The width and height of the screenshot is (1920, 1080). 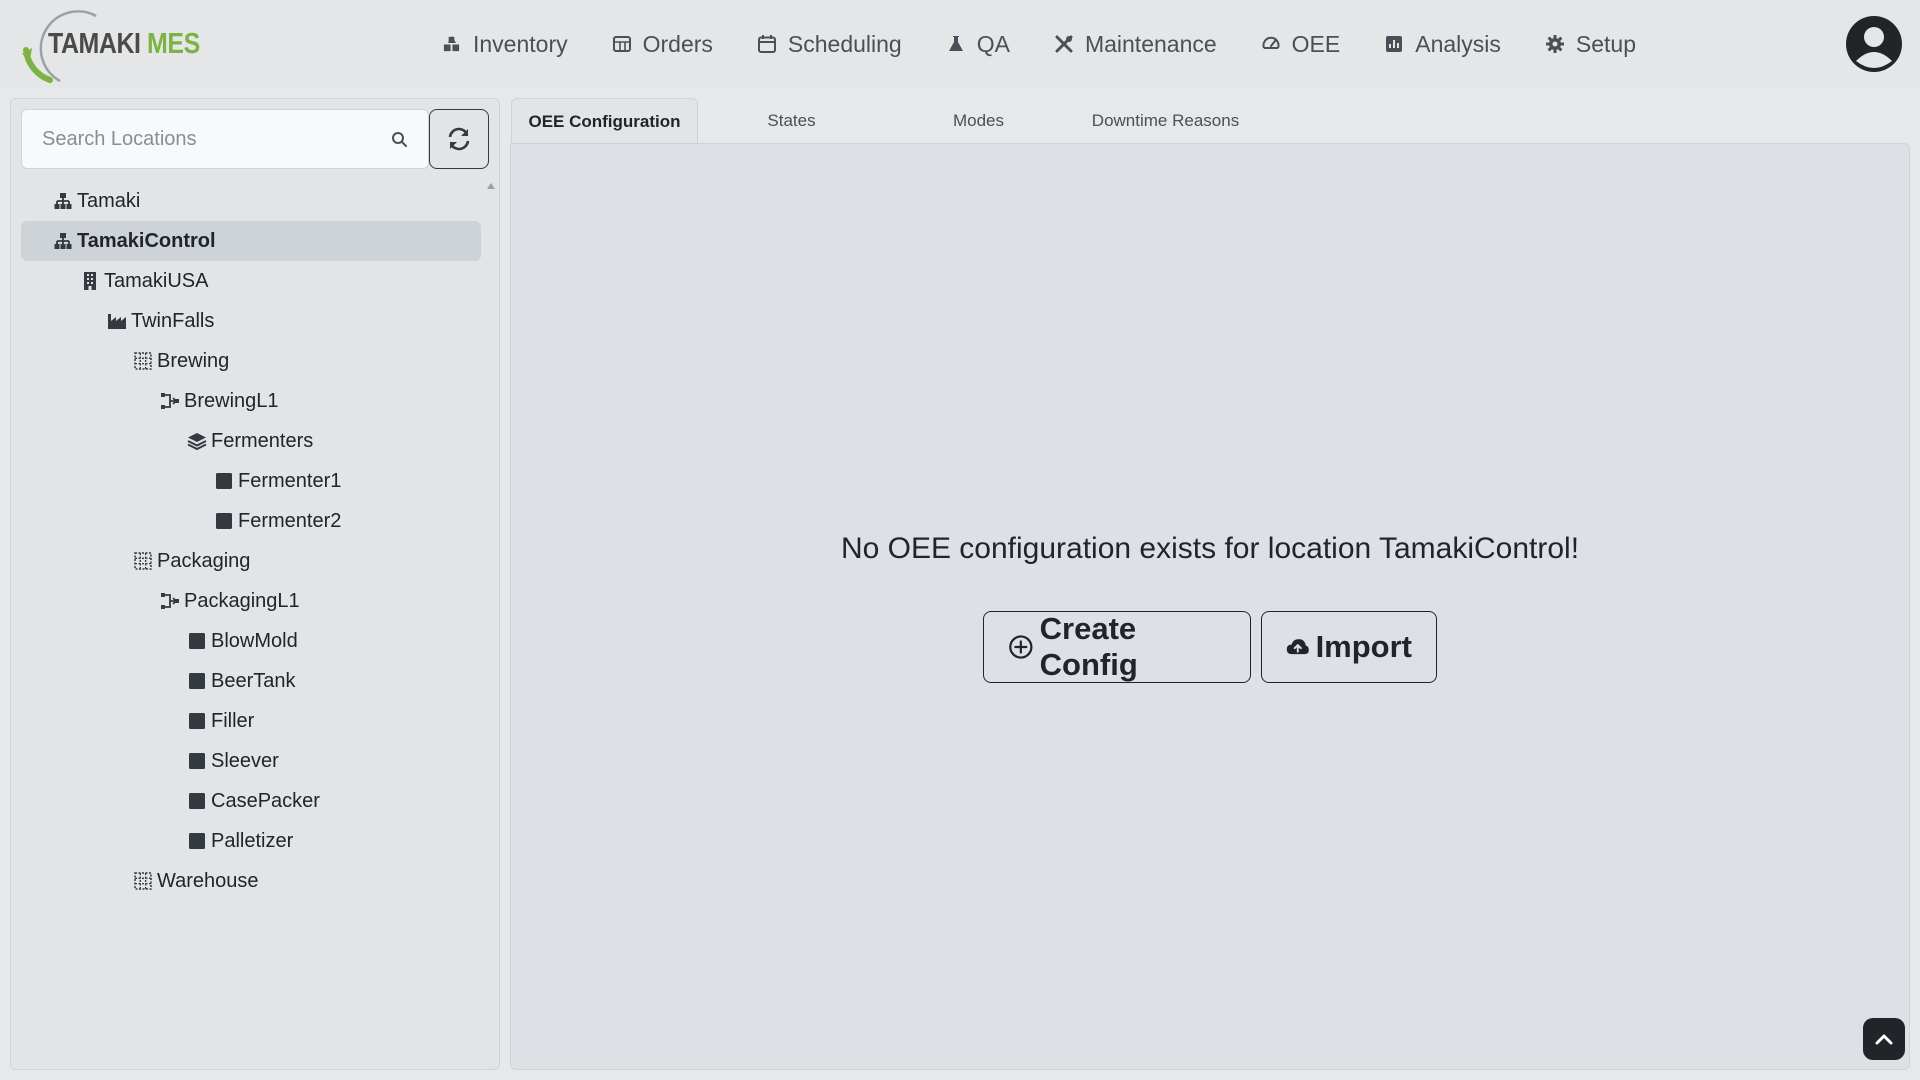 What do you see at coordinates (90, 281) in the screenshot?
I see `building-icon` at bounding box center [90, 281].